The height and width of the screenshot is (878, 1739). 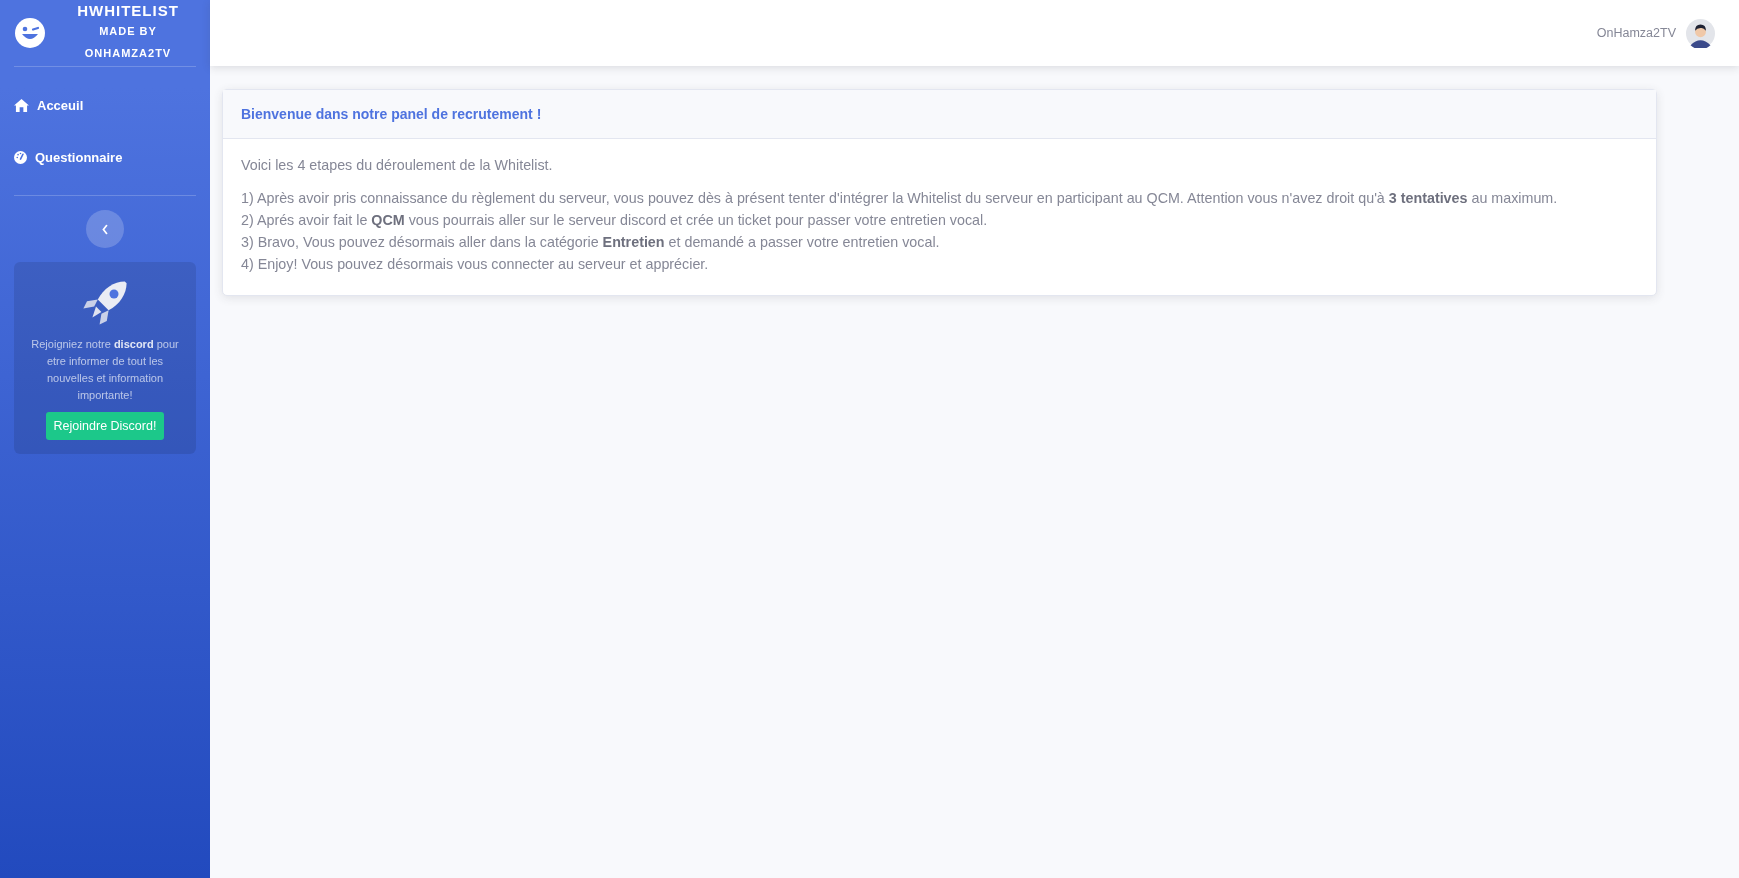 I want to click on brand-subtitle: MADE BY, so click(x=128, y=31).